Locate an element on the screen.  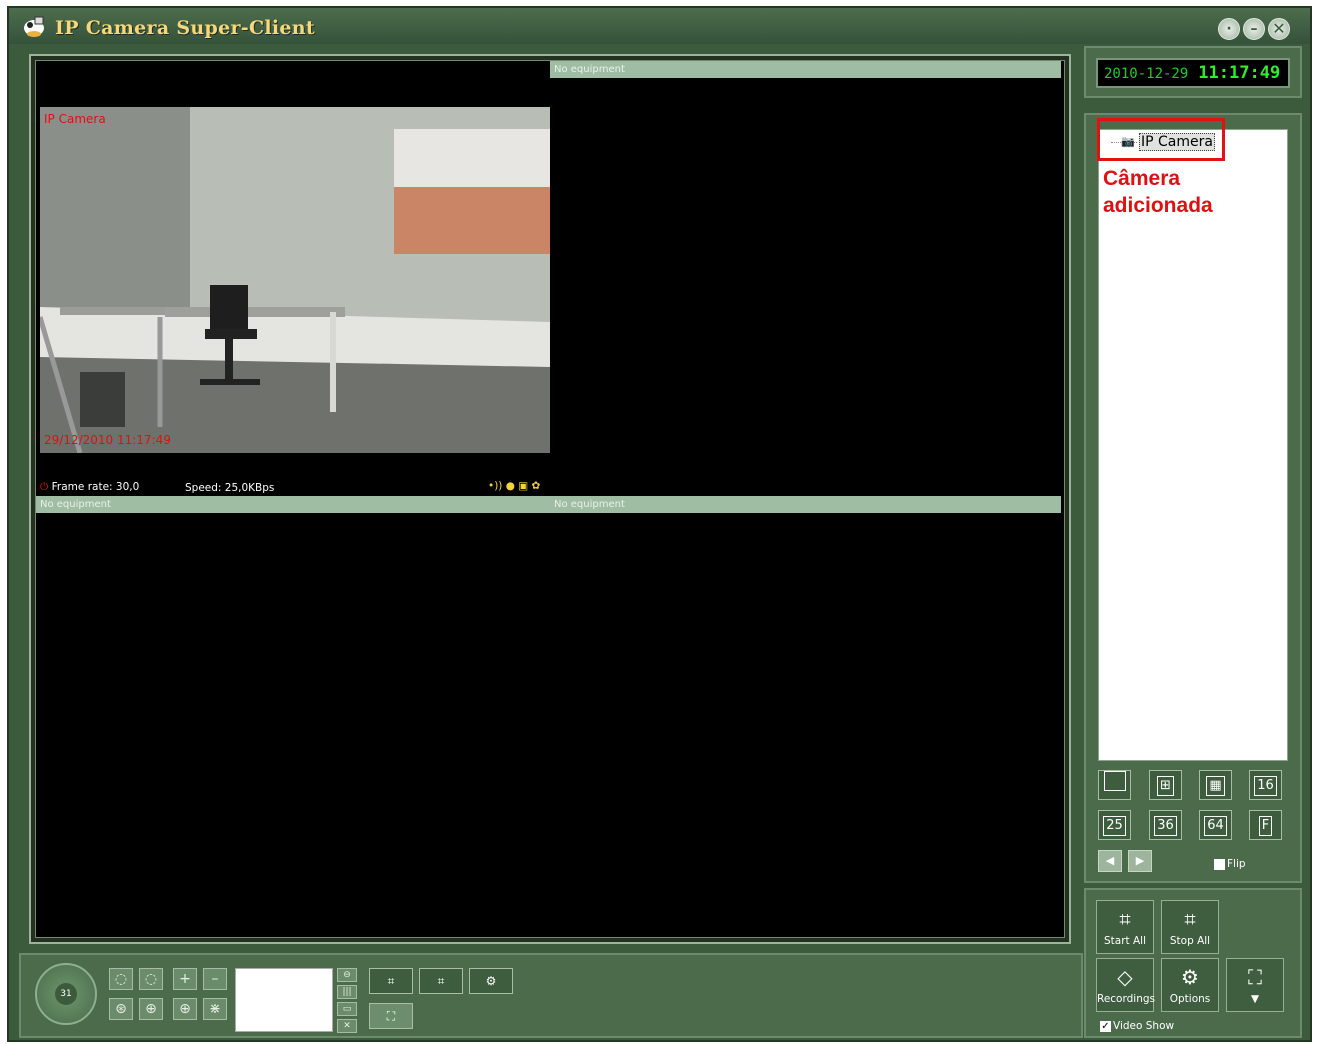
stop-all-button: ⌗ Stop All is located at coordinates (1190, 927).